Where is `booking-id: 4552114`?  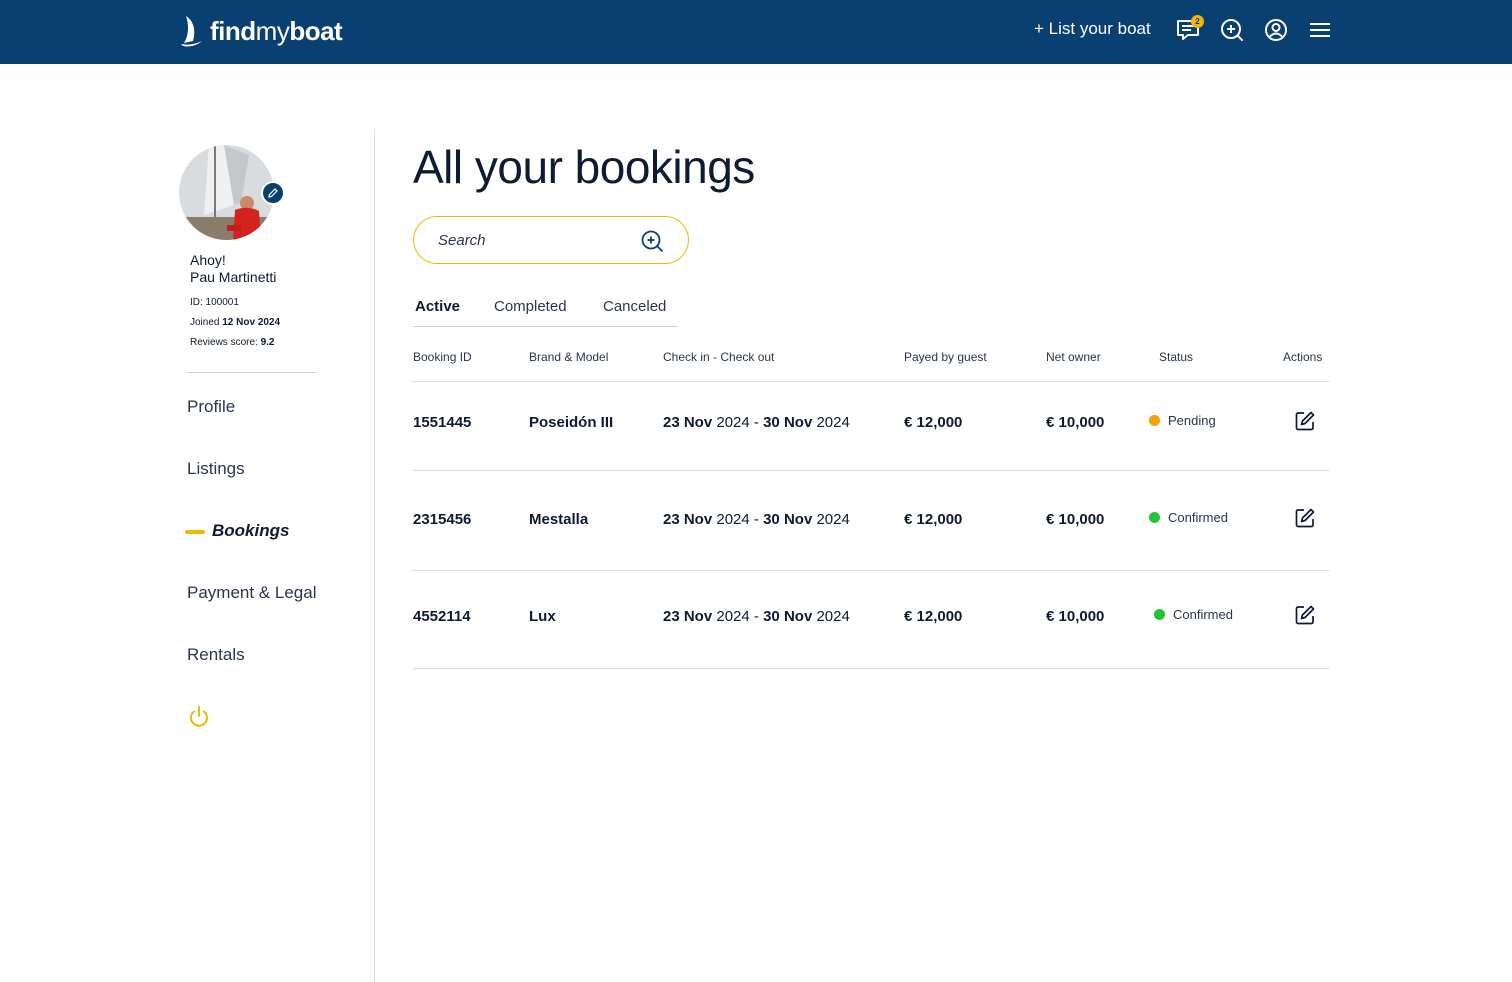
booking-id: 4552114 is located at coordinates (442, 616).